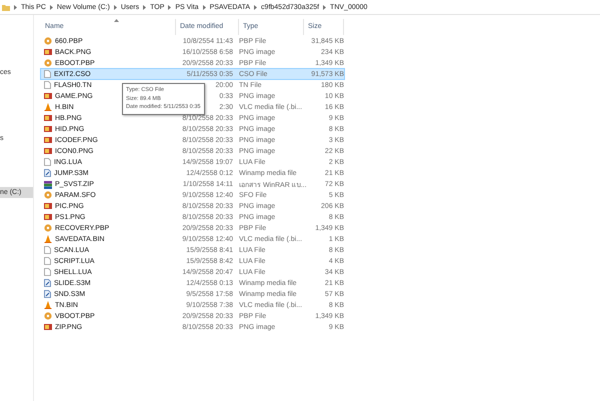 This screenshot has width=600, height=401. Describe the element at coordinates (47, 162) in the screenshot. I see `blank-file-icon` at that location.